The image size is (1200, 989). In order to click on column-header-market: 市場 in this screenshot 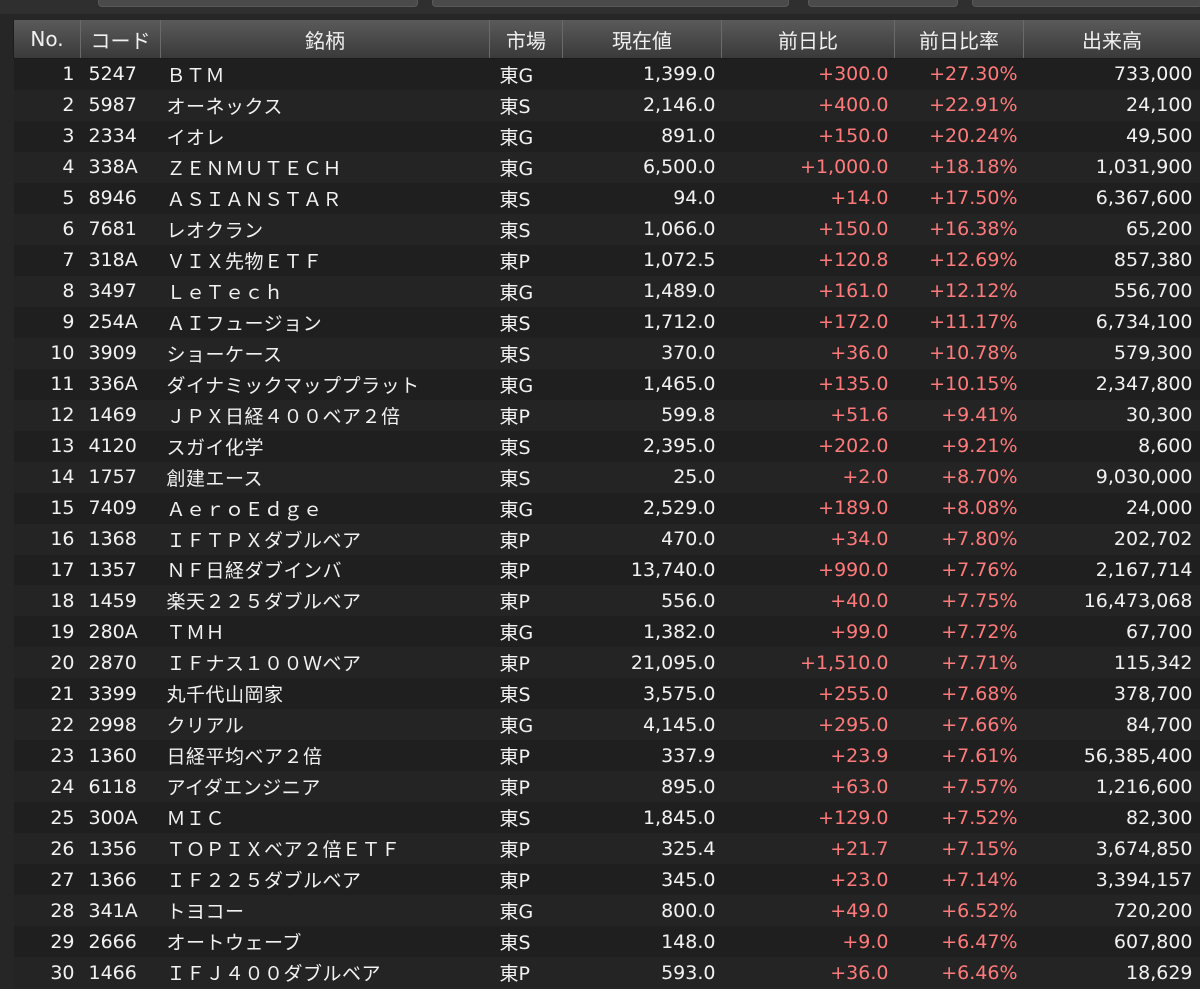, I will do `click(526, 39)`.